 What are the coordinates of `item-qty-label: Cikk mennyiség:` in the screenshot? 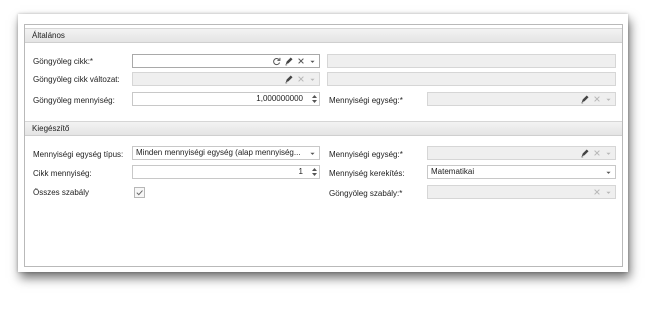 It's located at (62, 173).